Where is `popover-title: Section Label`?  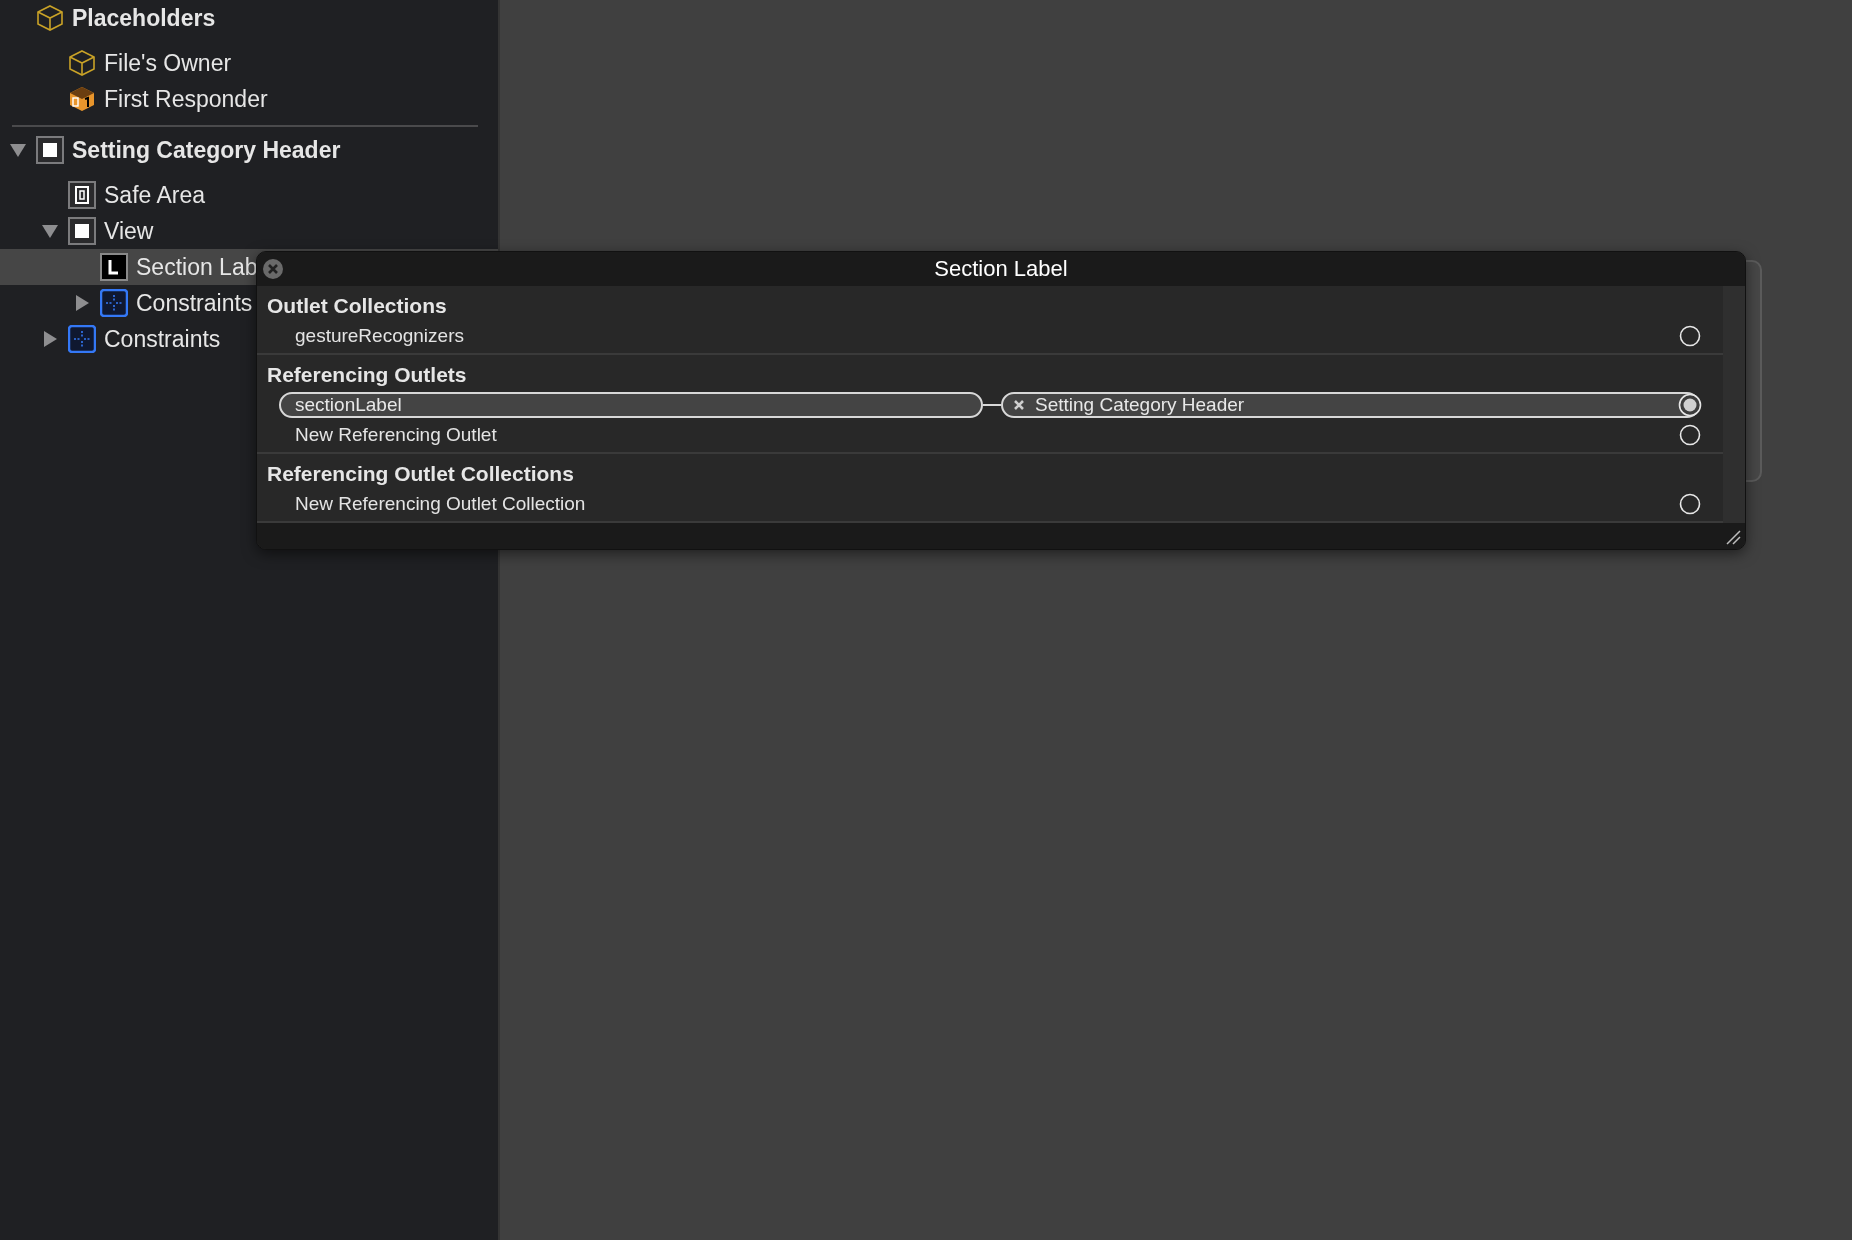 popover-title: Section Label is located at coordinates (1001, 269).